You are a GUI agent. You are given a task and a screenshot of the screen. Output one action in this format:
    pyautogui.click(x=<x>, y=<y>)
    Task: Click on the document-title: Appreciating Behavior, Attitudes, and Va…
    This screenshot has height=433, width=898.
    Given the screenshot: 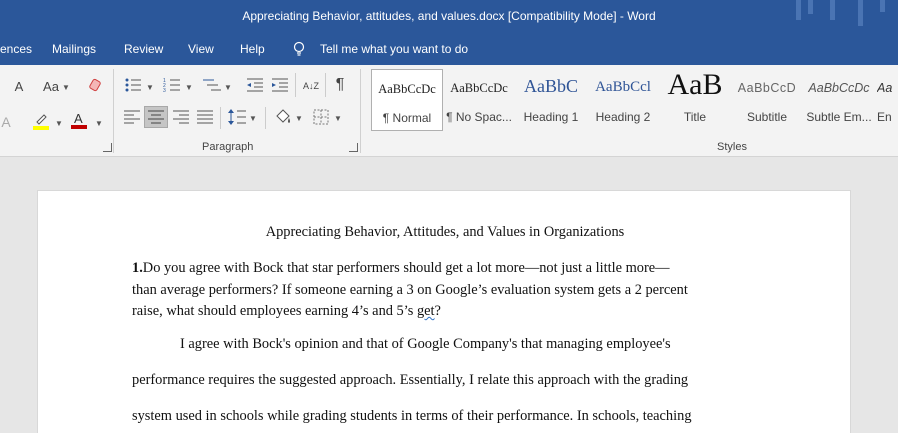 What is the action you would take?
    pyautogui.click(x=445, y=232)
    